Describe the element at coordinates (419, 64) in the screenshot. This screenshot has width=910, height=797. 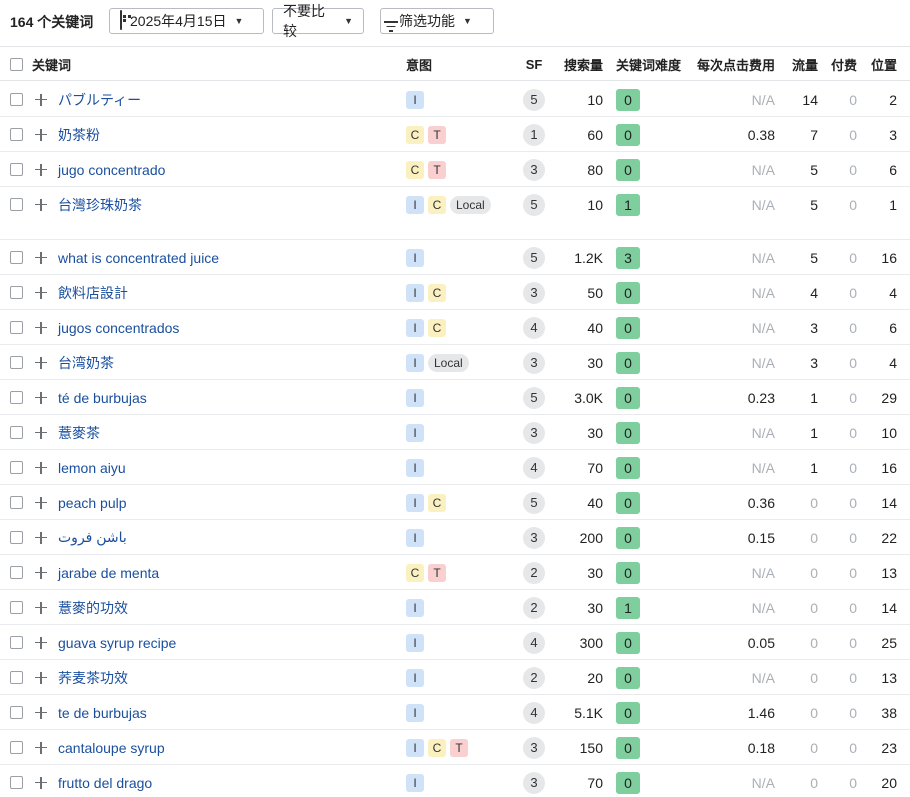
I see `column-intent: 意图` at that location.